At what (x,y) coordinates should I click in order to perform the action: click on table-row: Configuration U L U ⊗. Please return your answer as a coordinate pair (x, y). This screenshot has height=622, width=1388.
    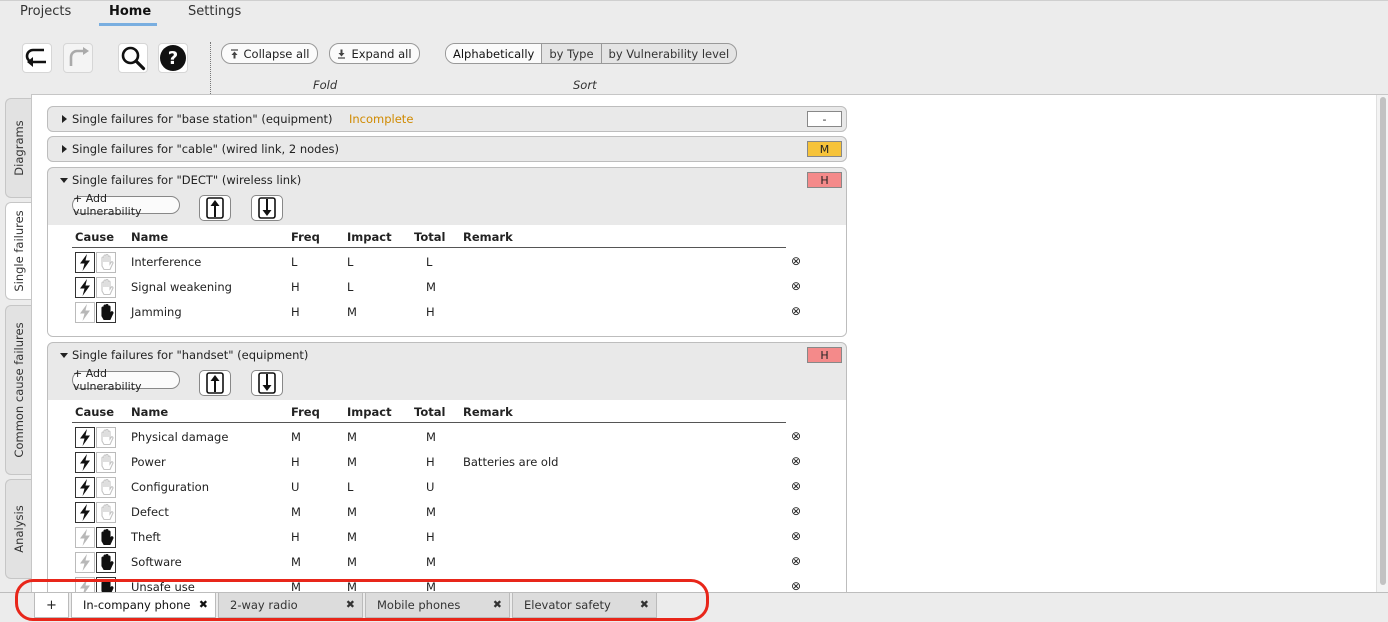
    Looking at the image, I should click on (447, 487).